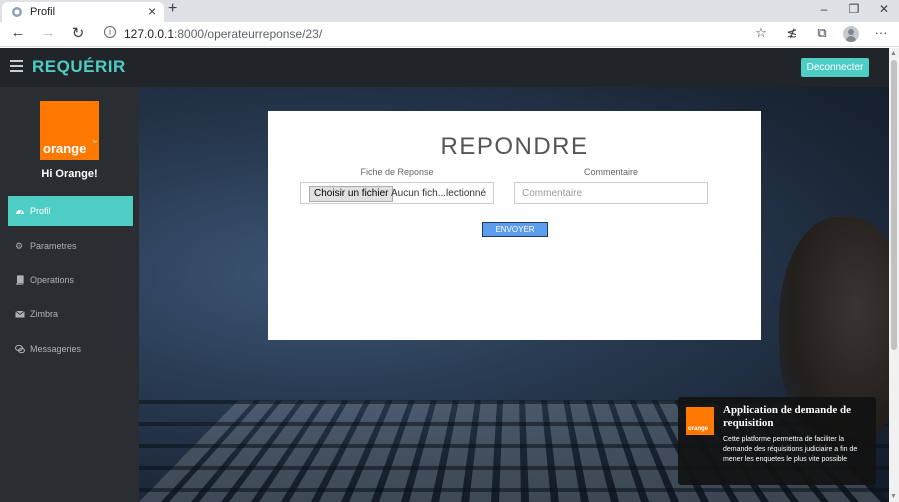 The width and height of the screenshot is (899, 502). What do you see at coordinates (69, 174) in the screenshot?
I see `user-greeting: Hi Orange!` at bounding box center [69, 174].